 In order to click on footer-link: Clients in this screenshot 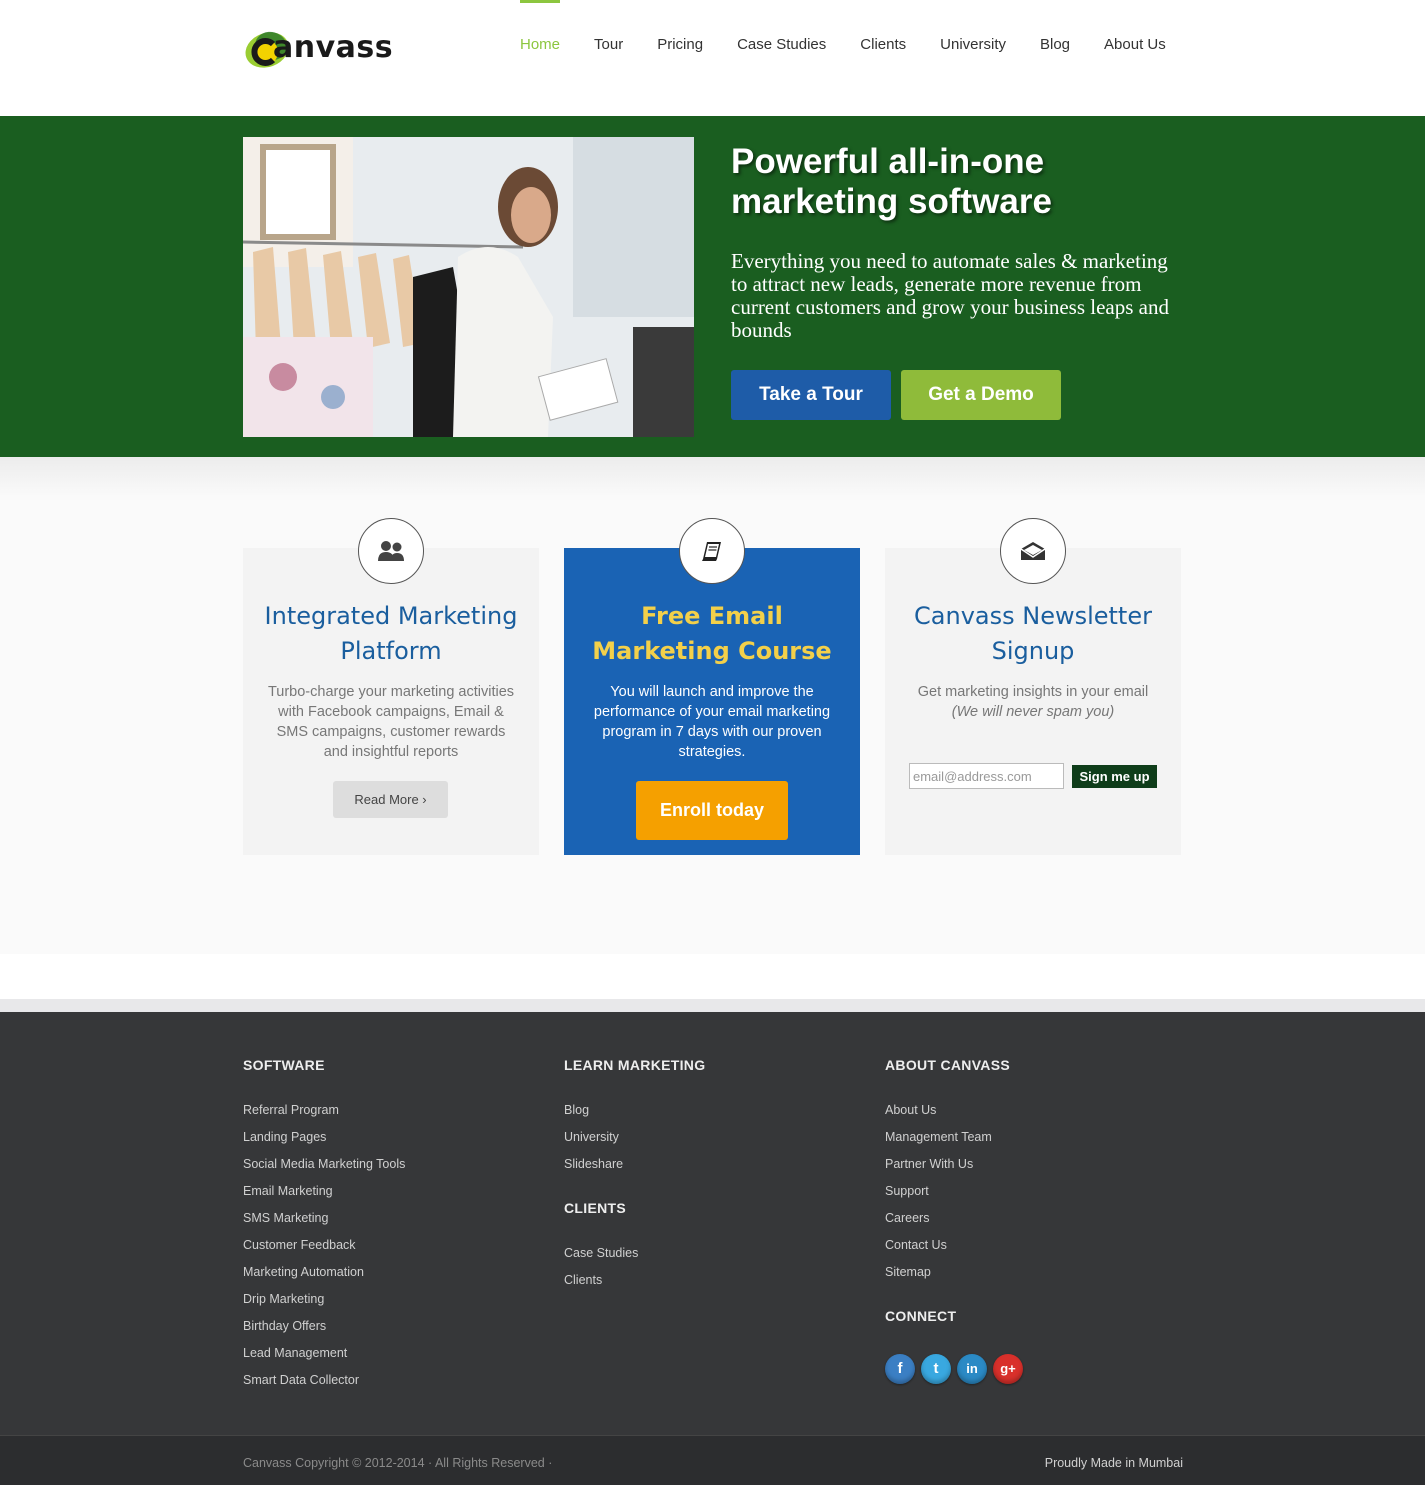, I will do `click(583, 1280)`.